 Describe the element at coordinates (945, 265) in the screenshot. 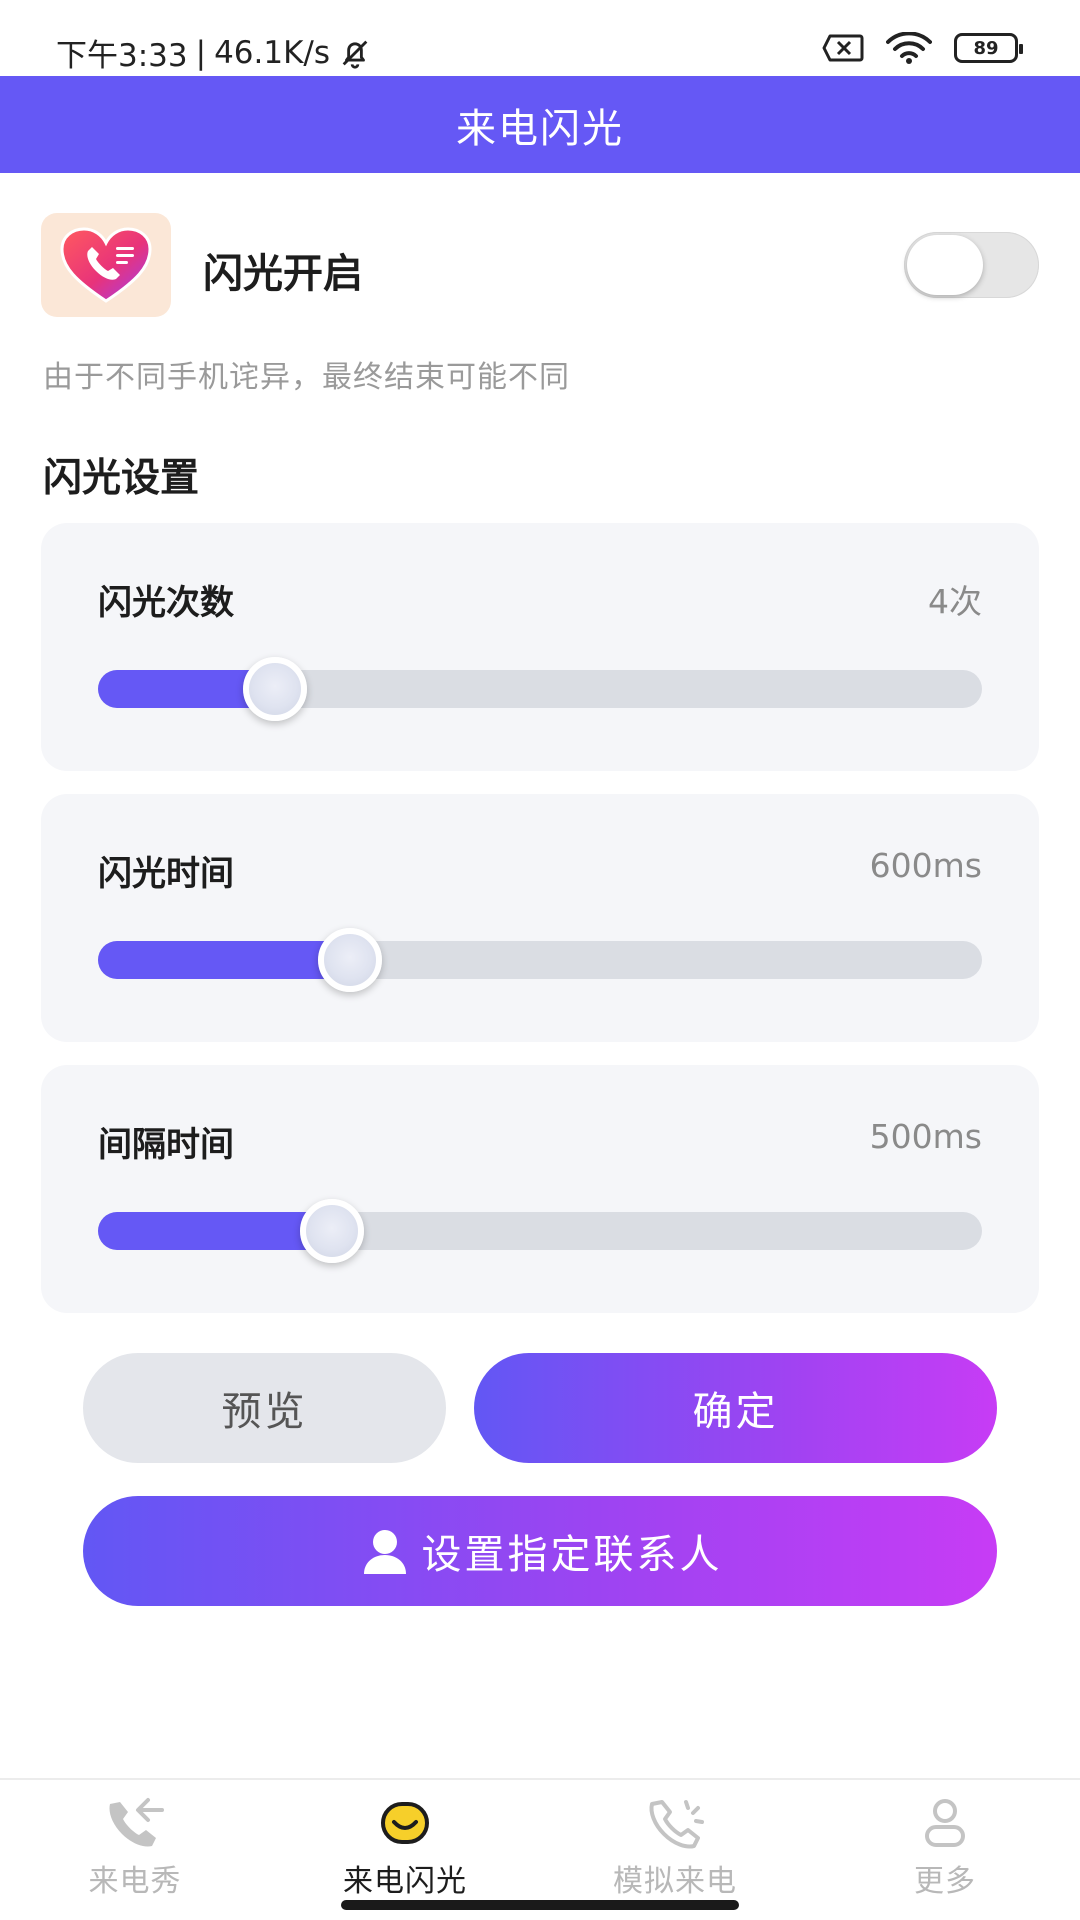

I see `toggle-knob` at that location.